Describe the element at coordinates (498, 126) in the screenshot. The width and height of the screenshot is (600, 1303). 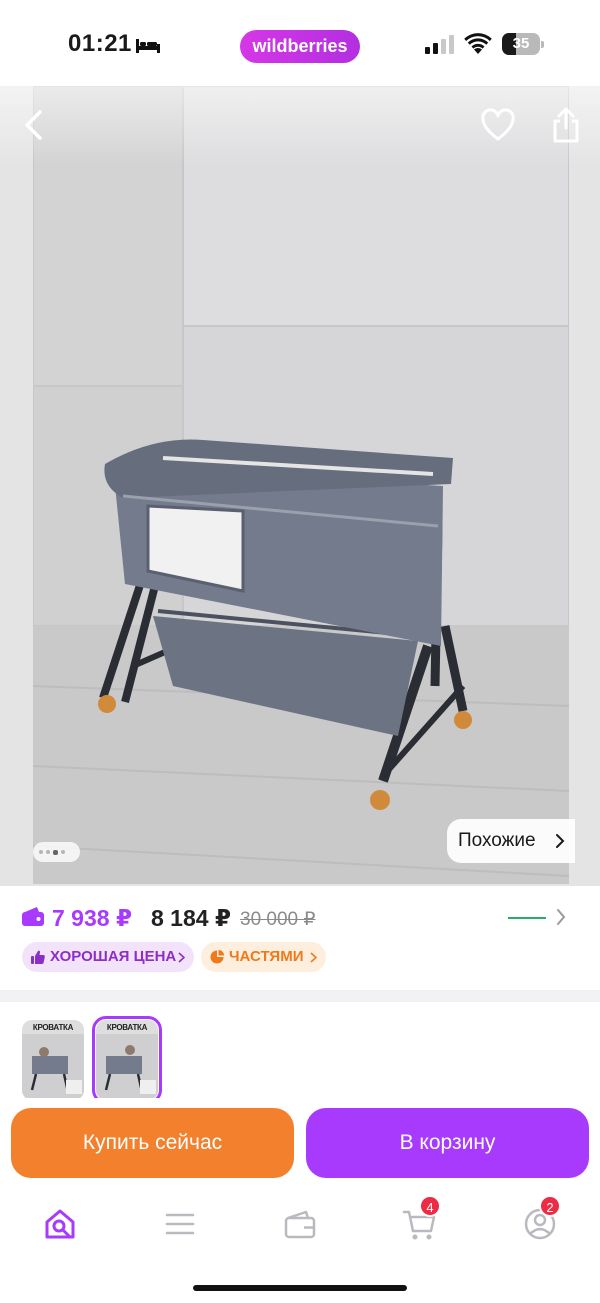
I see `heart-icon` at that location.